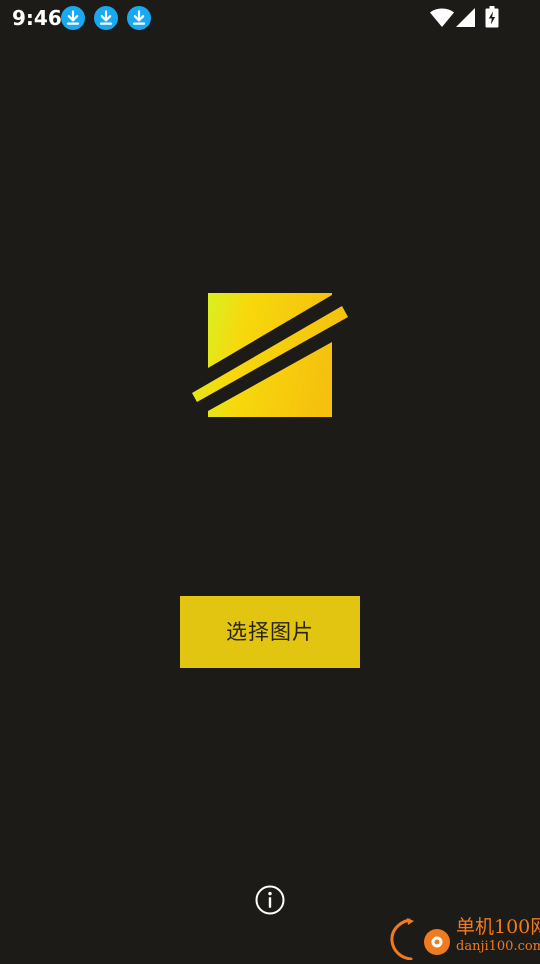 This screenshot has width=540, height=964. What do you see at coordinates (498, 927) in the screenshot?
I see `watermark-title: 单机100网` at bounding box center [498, 927].